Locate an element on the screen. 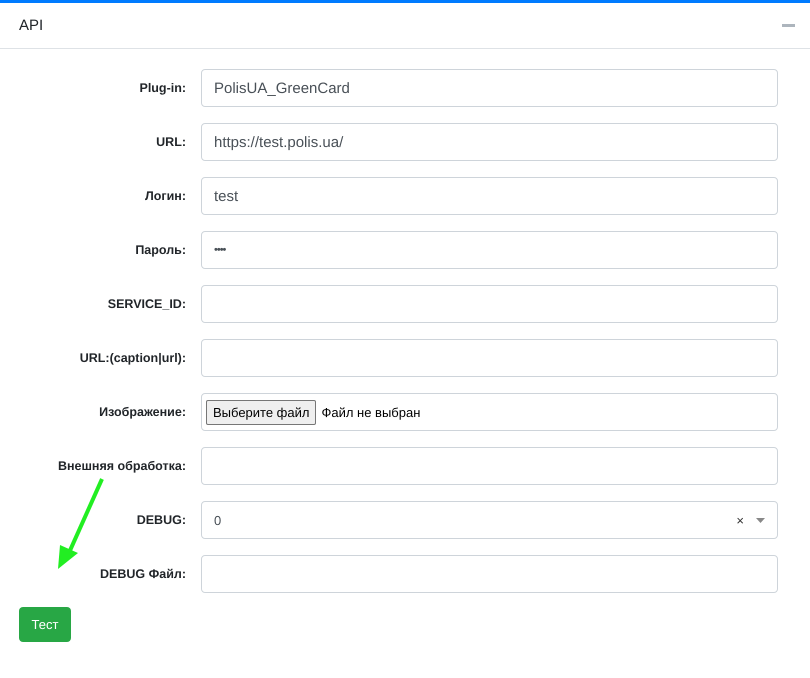 The width and height of the screenshot is (810, 678). field-label: DEBUG Файл: is located at coordinates (142, 574).